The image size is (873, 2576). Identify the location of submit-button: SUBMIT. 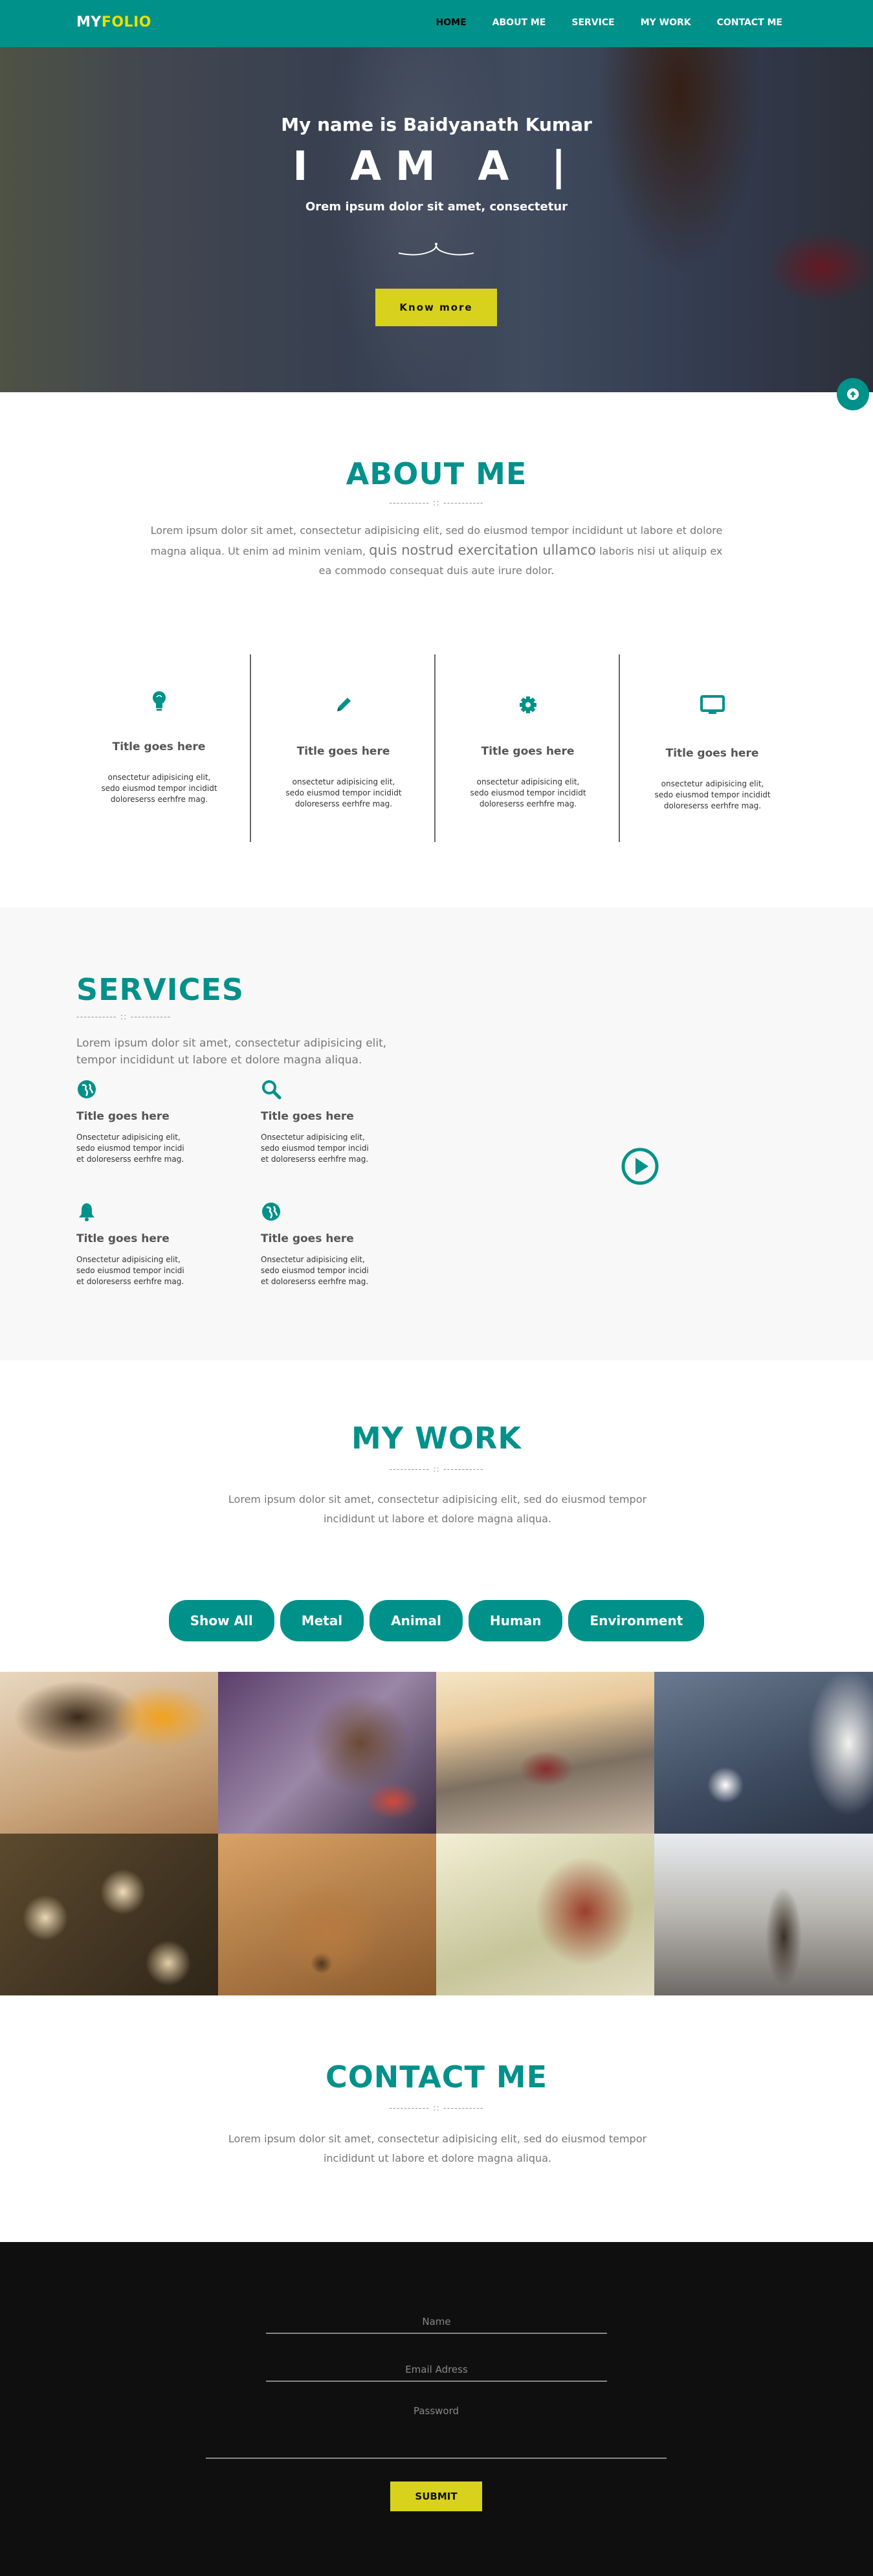
(436, 2496).